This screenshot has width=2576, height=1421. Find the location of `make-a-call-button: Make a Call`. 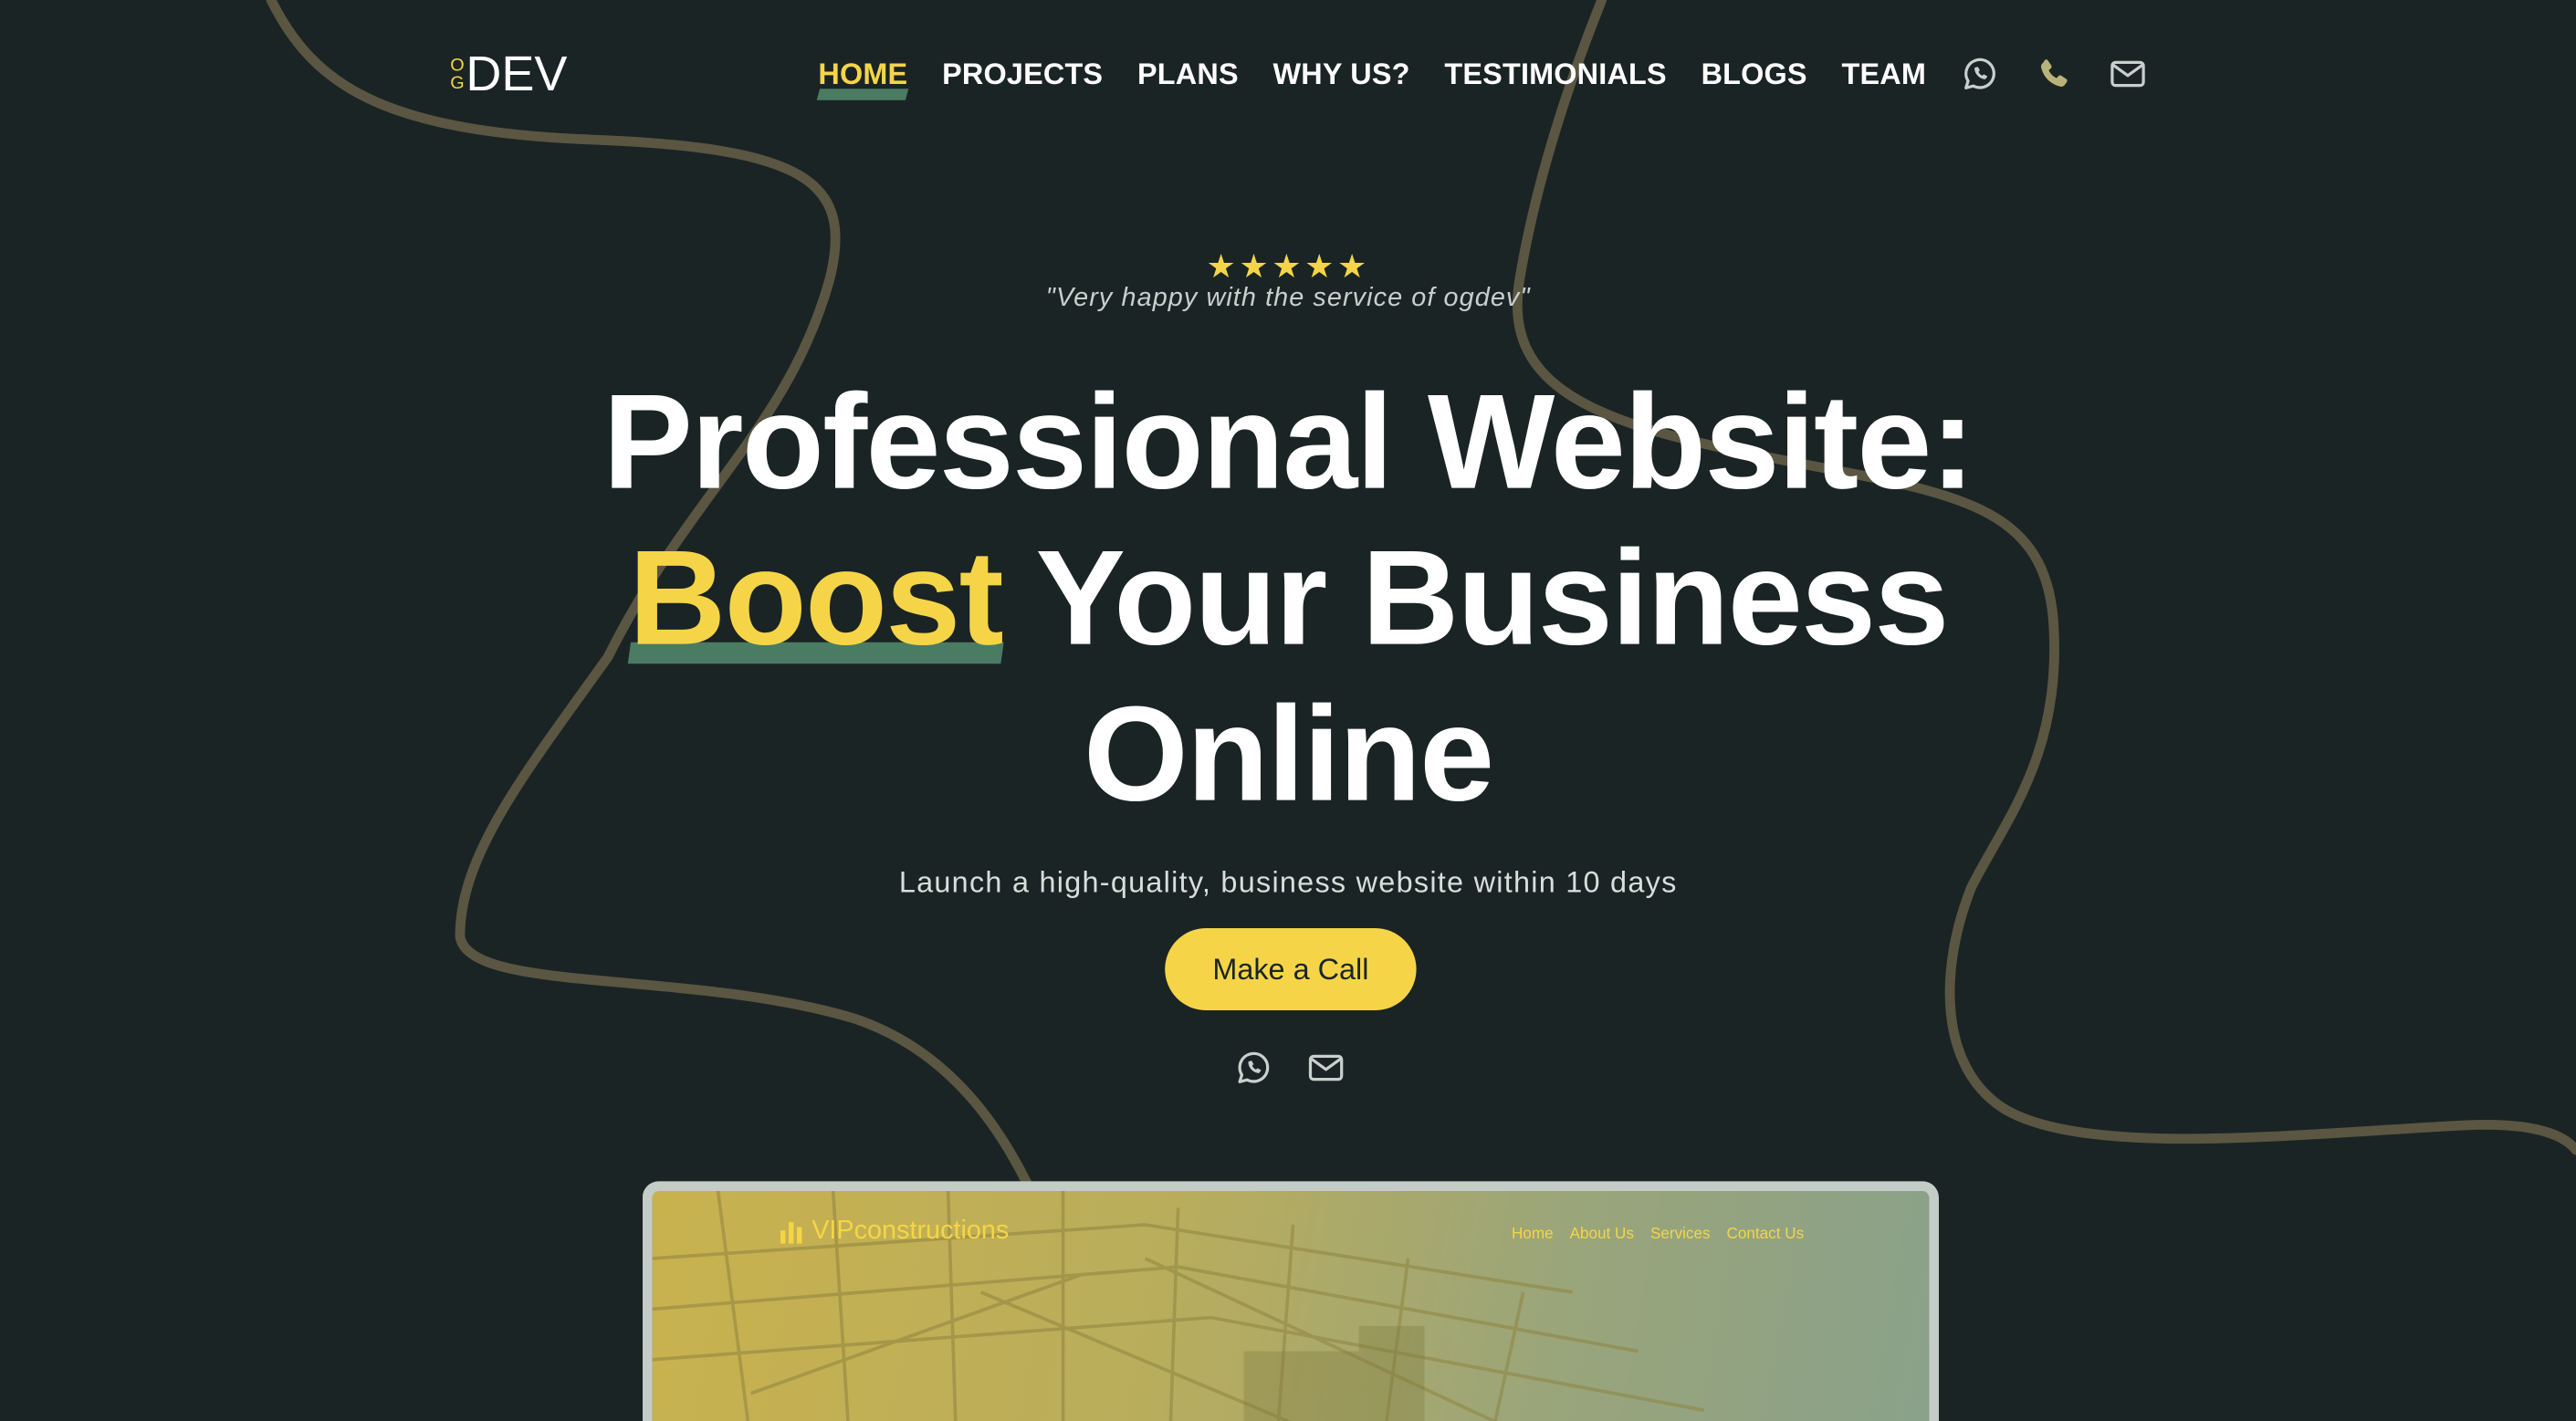

make-a-call-button: Make a Call is located at coordinates (1291, 969).